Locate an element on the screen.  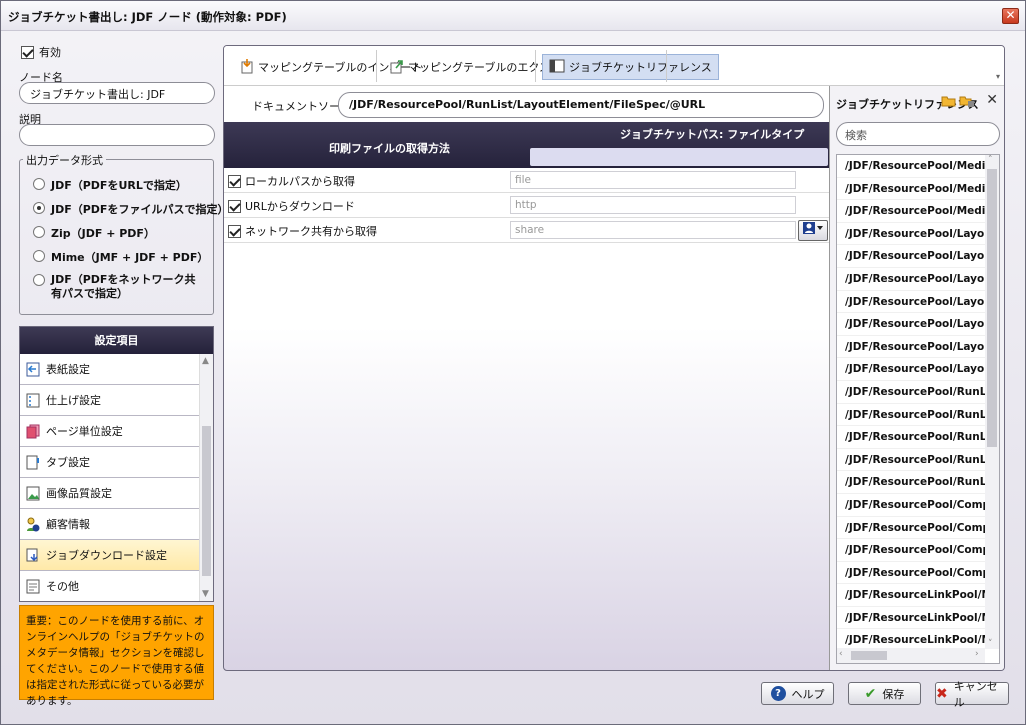
enabled-label: 有効 is located at coordinates (50, 52).